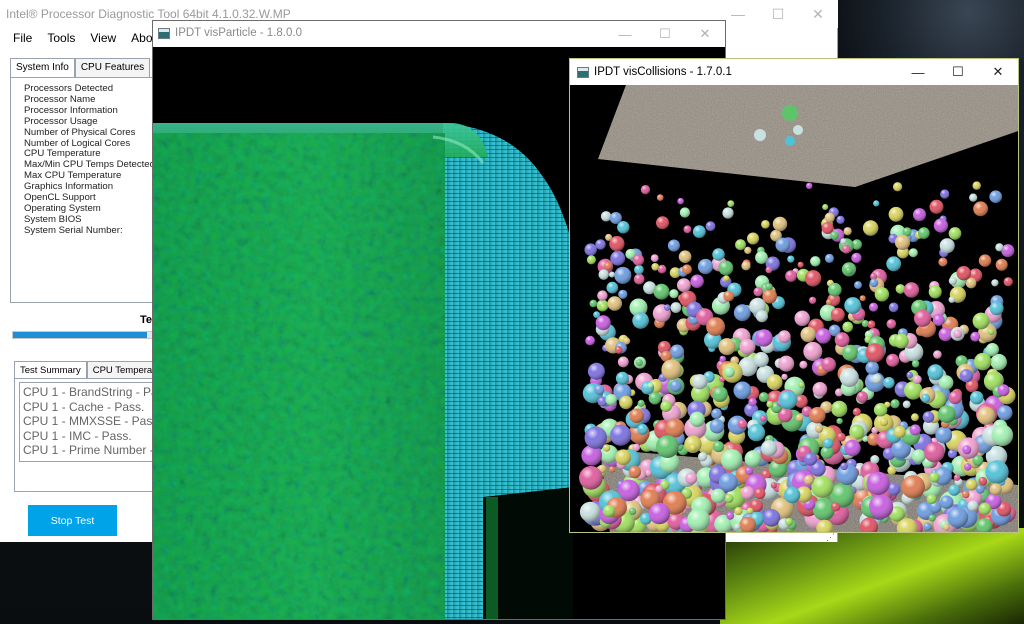  Describe the element at coordinates (794, 72) in the screenshot. I see `viscollisions-title-bar: IPDT visCollisions - 1.7.0.1 — ☐ ✕` at that location.